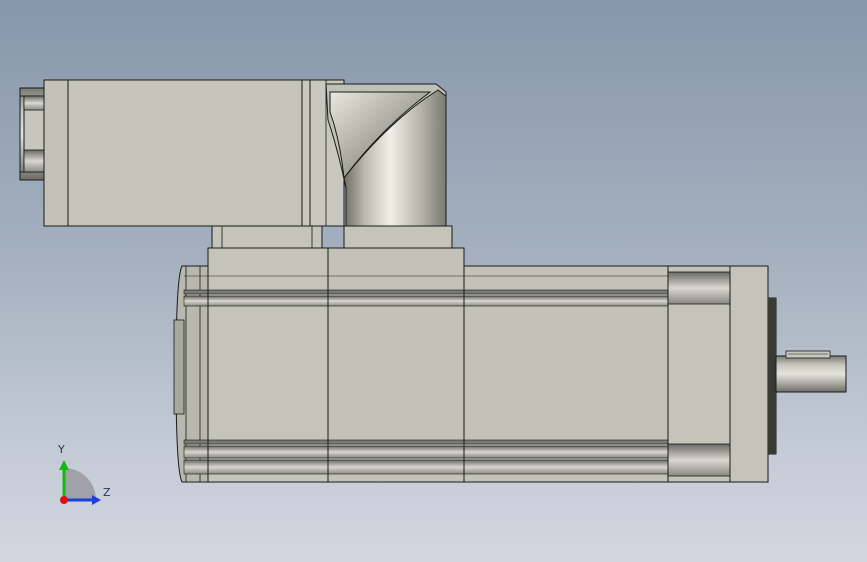  What do you see at coordinates (64, 465) in the screenshot?
I see `y-axis-arrowhead` at bounding box center [64, 465].